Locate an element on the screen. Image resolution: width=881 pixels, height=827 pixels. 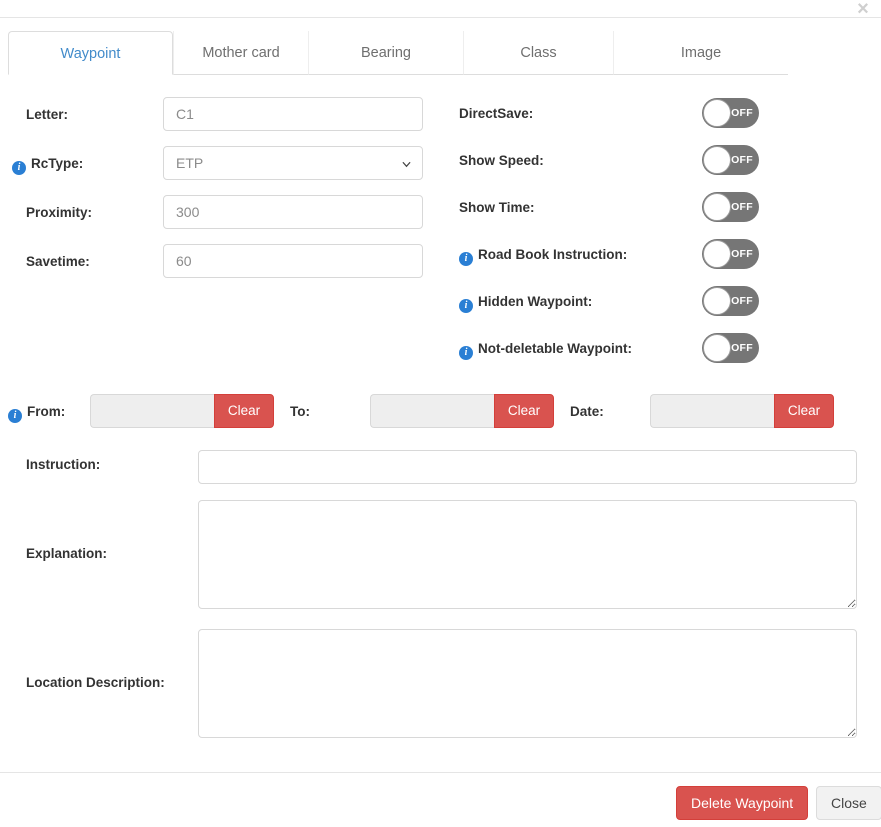
tab-image: Image is located at coordinates (700, 53).